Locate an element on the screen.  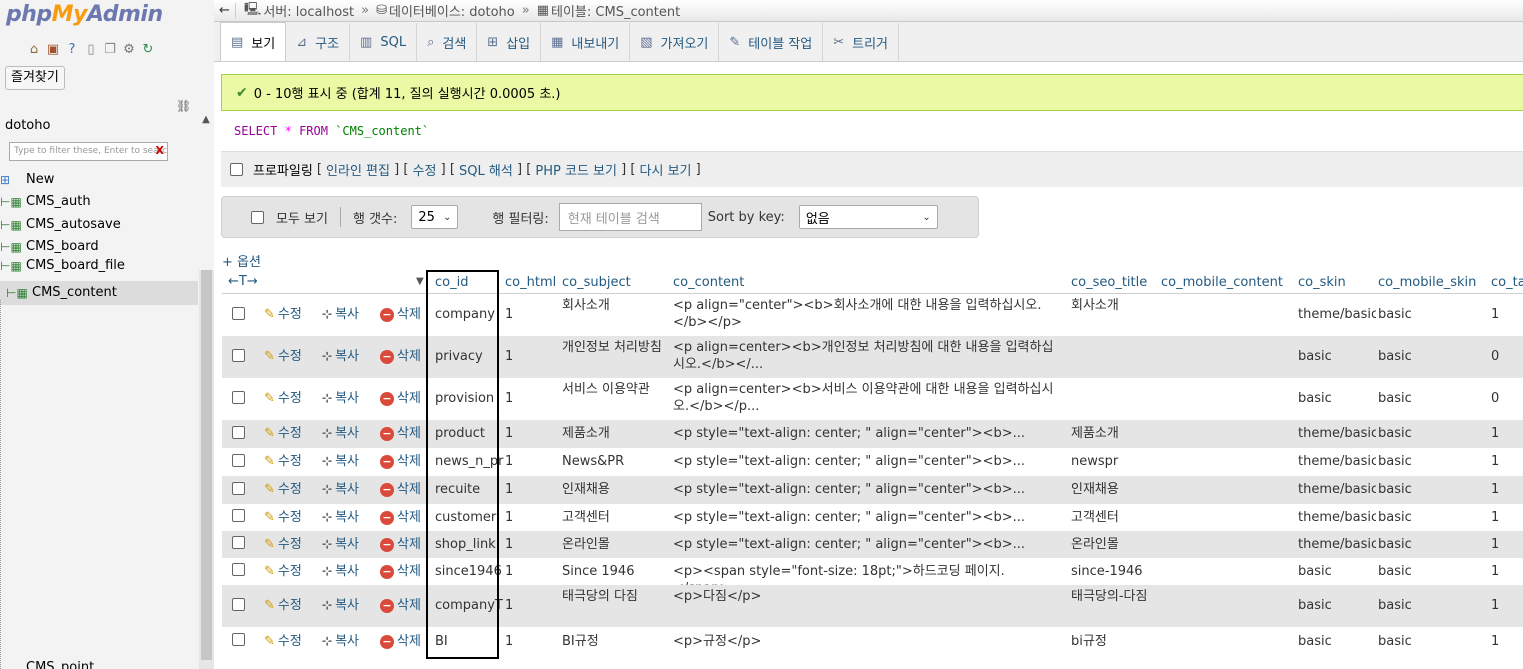
cell-co-content: <p>다짐</p> is located at coordinates (868, 596).